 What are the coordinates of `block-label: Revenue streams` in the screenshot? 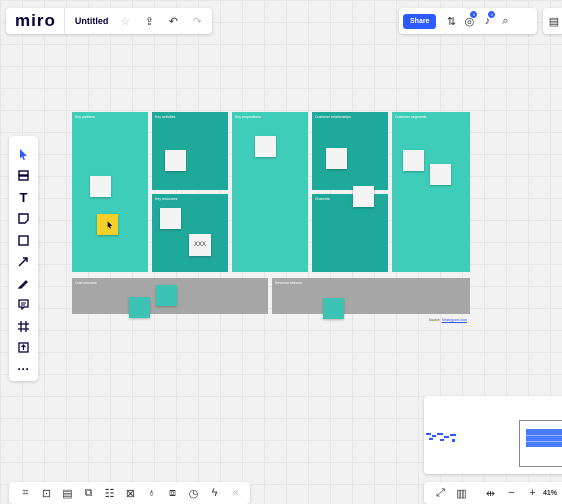 It's located at (289, 283).